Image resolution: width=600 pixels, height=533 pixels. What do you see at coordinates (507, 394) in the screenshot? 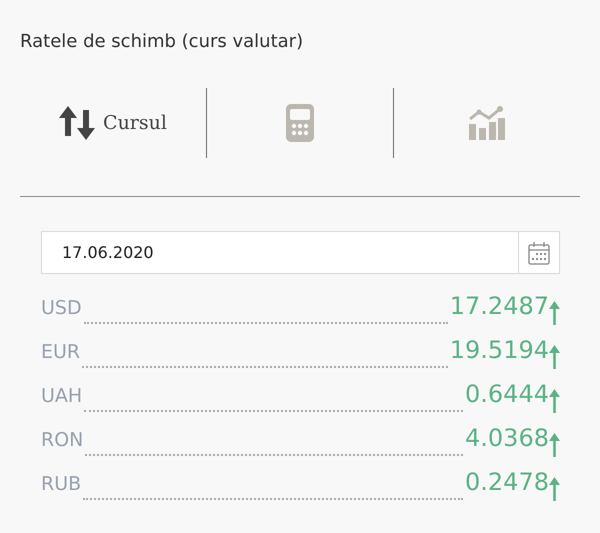
I see `rate-value: 0.6444` at bounding box center [507, 394].